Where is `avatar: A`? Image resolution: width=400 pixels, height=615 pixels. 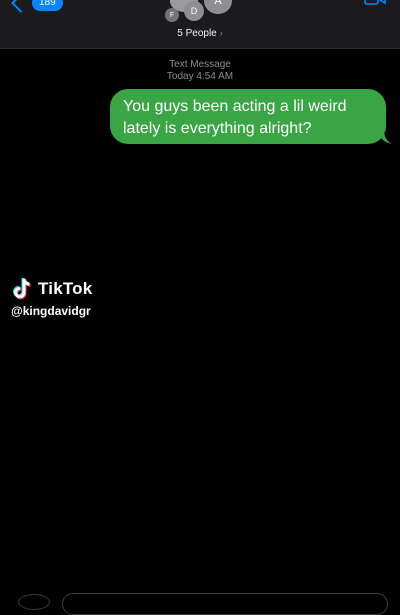 avatar: A is located at coordinates (218, 7).